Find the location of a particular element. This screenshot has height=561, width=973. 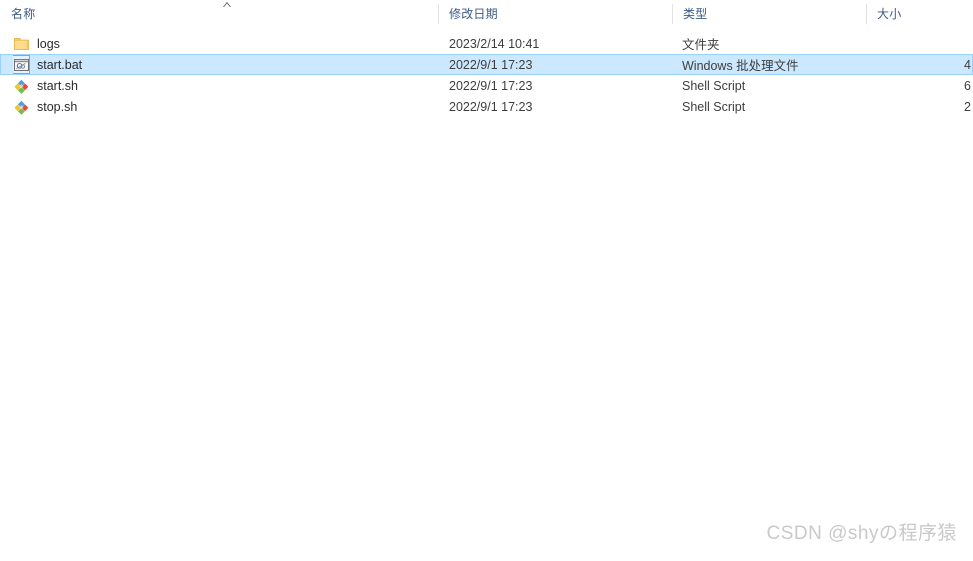

cell-file-type: Windows 批处理文件 is located at coordinates (740, 66).